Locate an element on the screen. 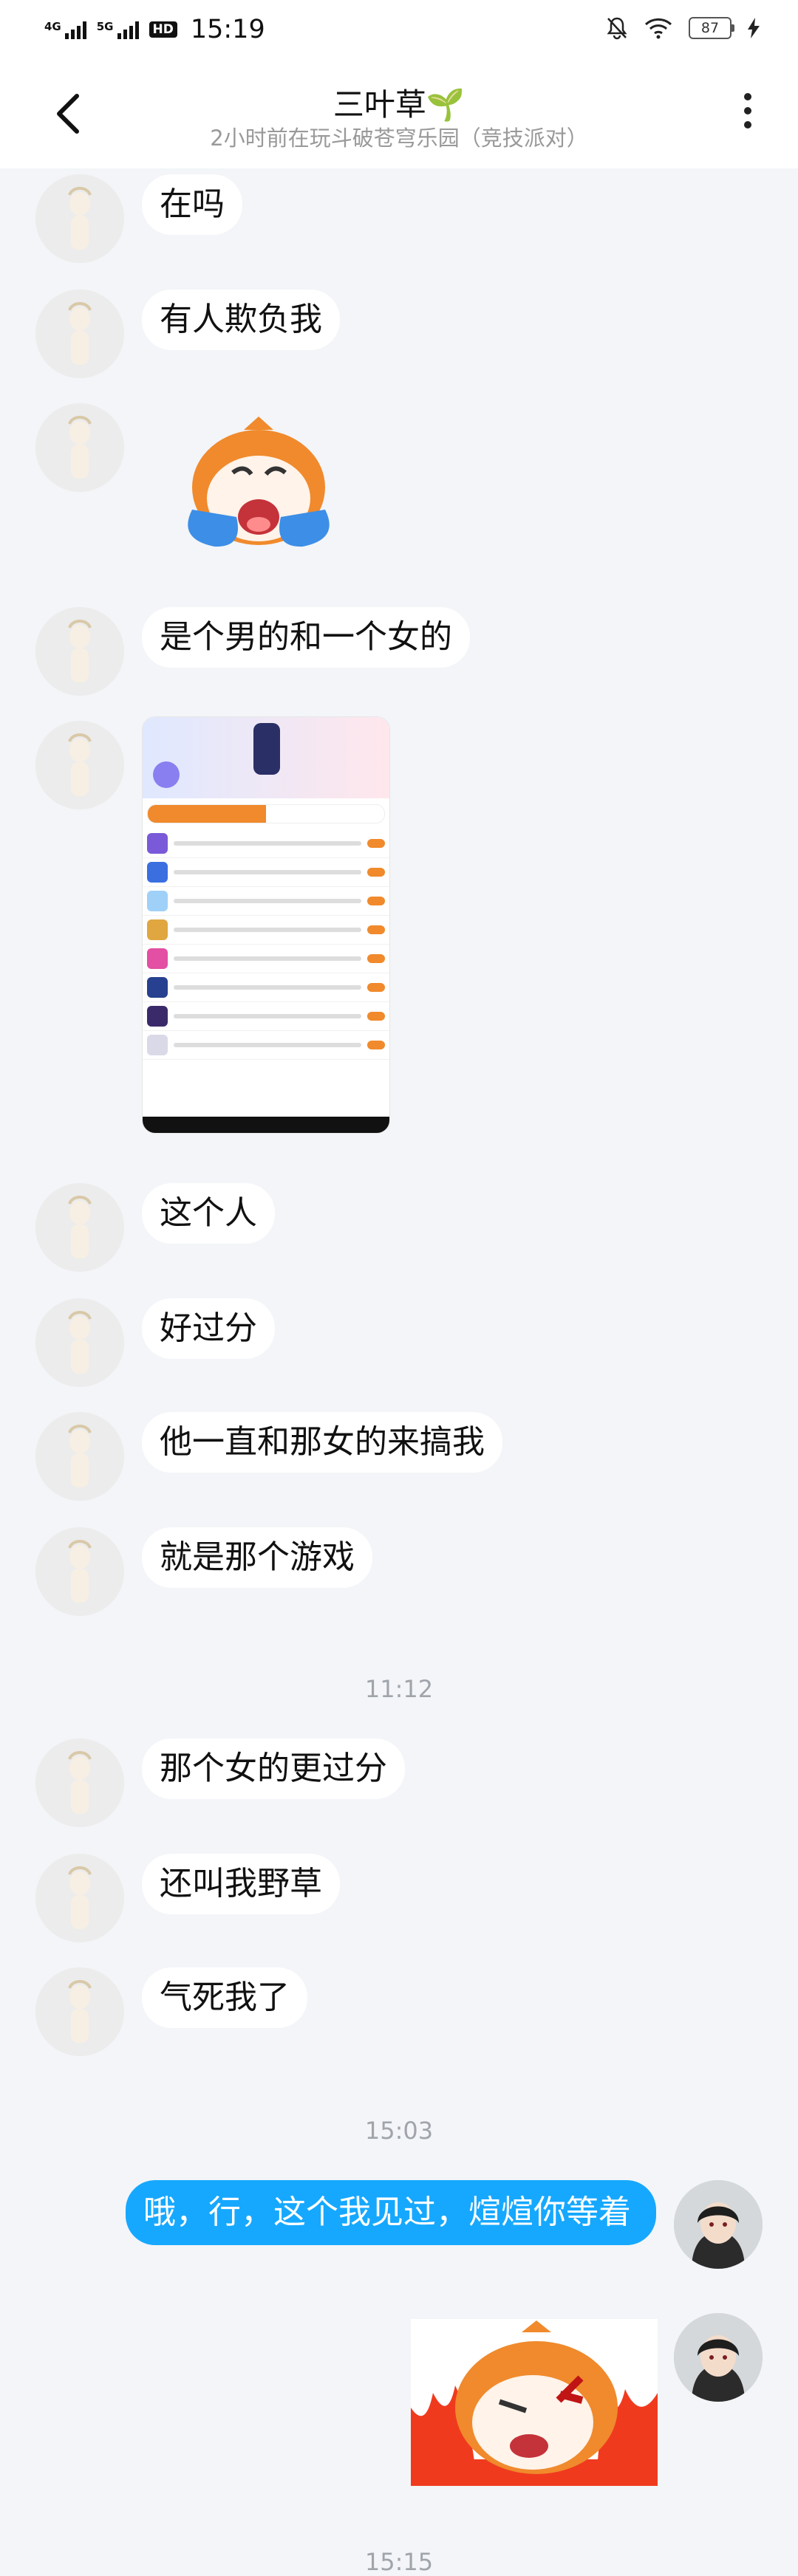 The width and height of the screenshot is (798, 2576). contact-status: 2小时前在玩斗破苍穹乐园（竞技派对） is located at coordinates (399, 138).